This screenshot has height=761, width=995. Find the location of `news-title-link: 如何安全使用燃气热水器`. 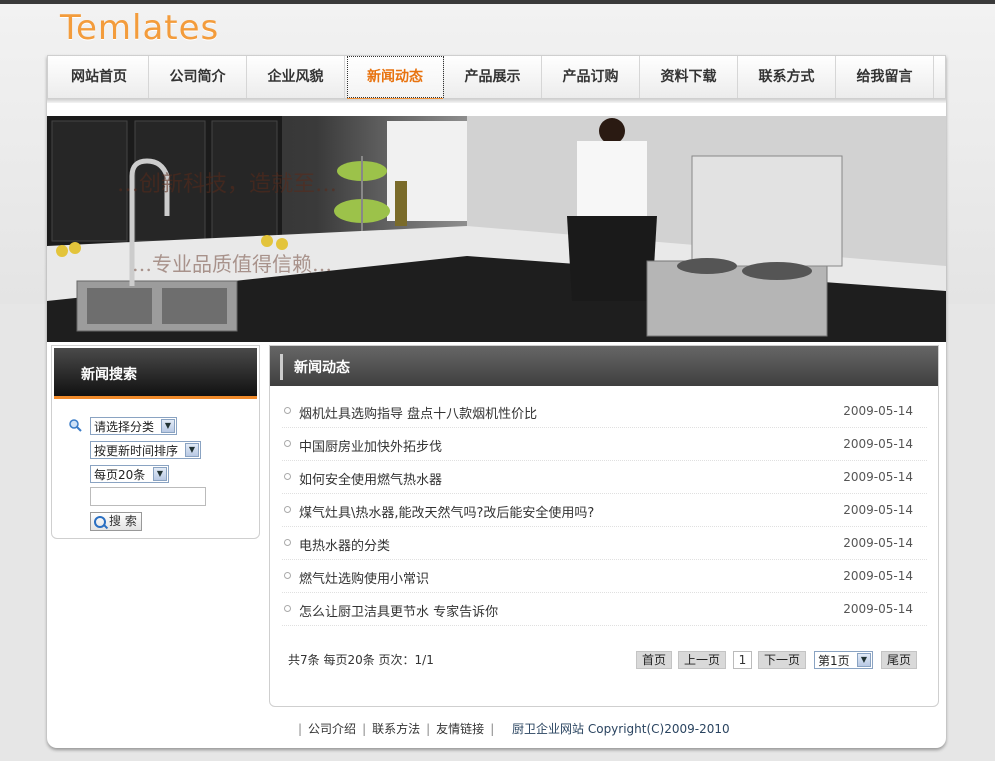

news-title-link: 如何安全使用燃气热水器 is located at coordinates (370, 478).